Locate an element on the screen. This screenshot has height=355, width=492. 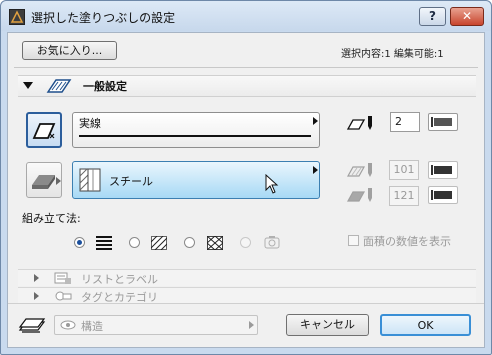
construction-radio-cross is located at coordinates (189, 242).